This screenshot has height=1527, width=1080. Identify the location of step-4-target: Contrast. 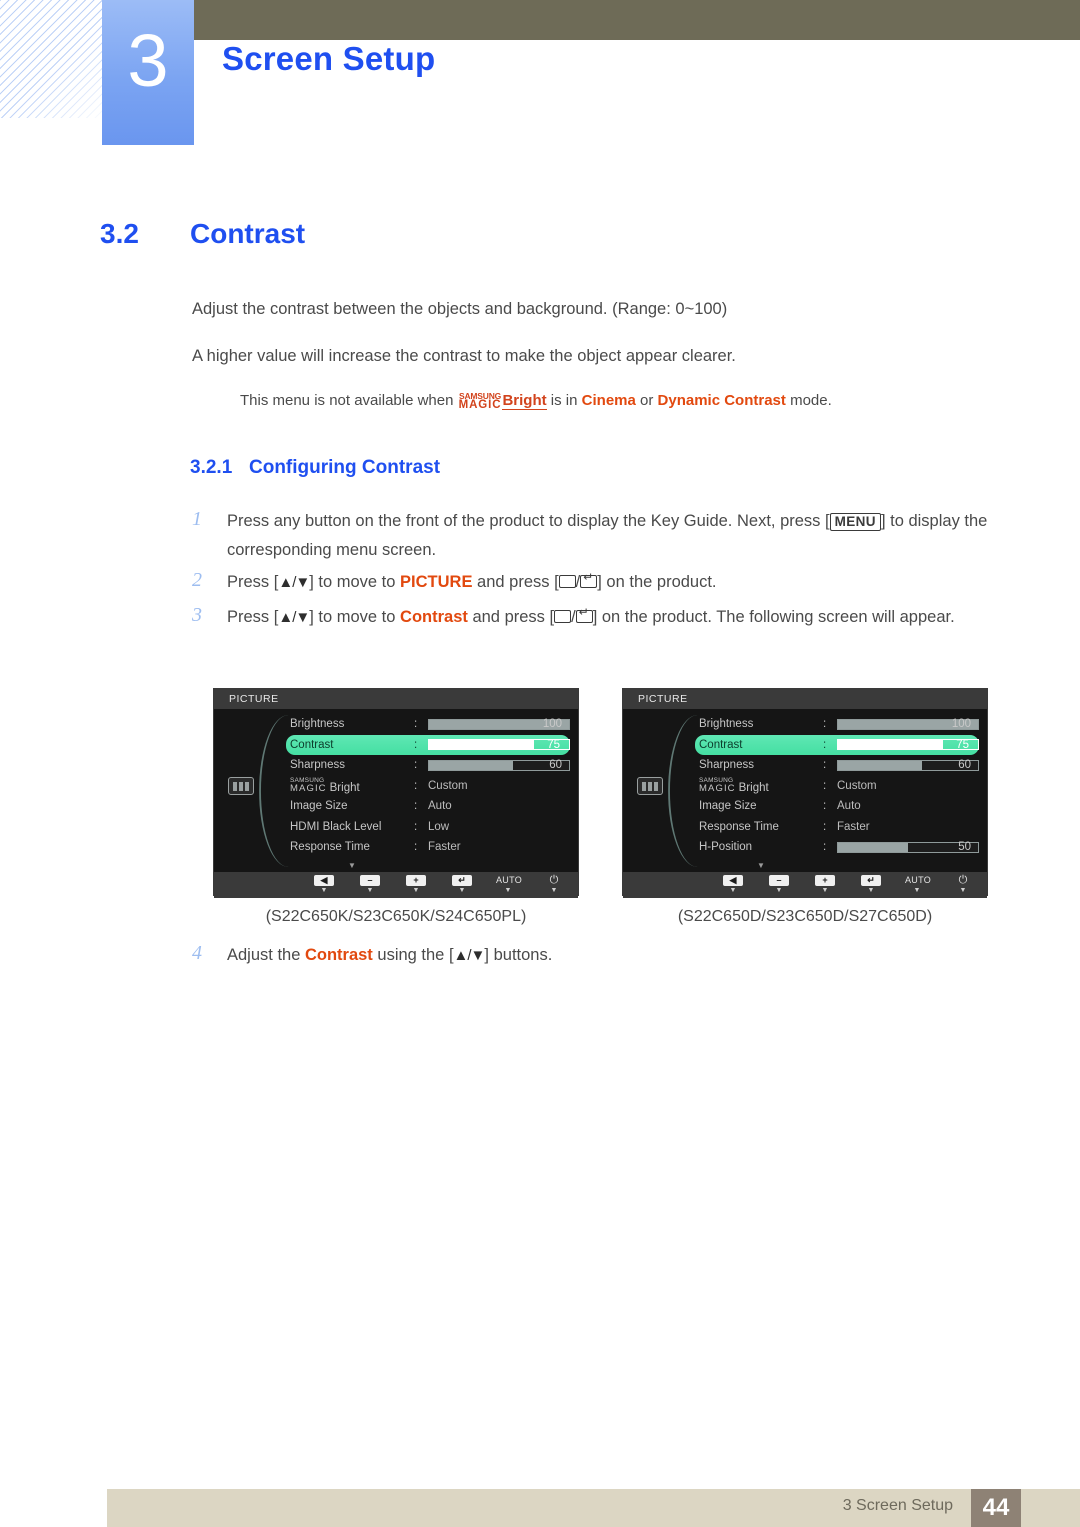
(338, 955).